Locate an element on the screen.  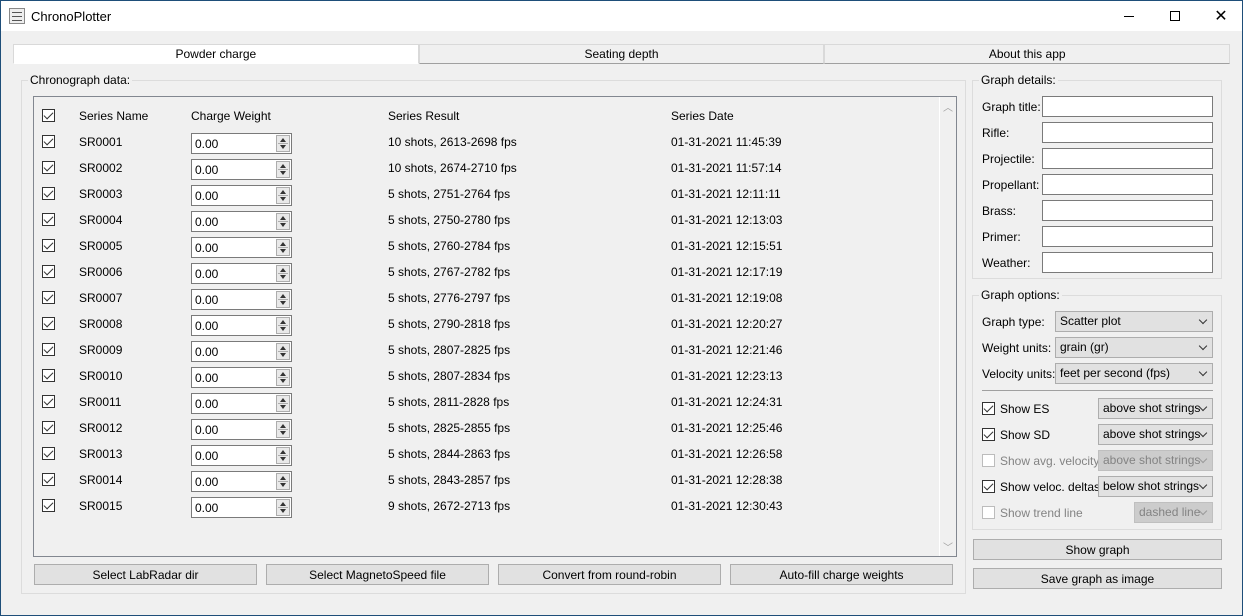
show-graph-button: Show graph is located at coordinates (1097, 549).